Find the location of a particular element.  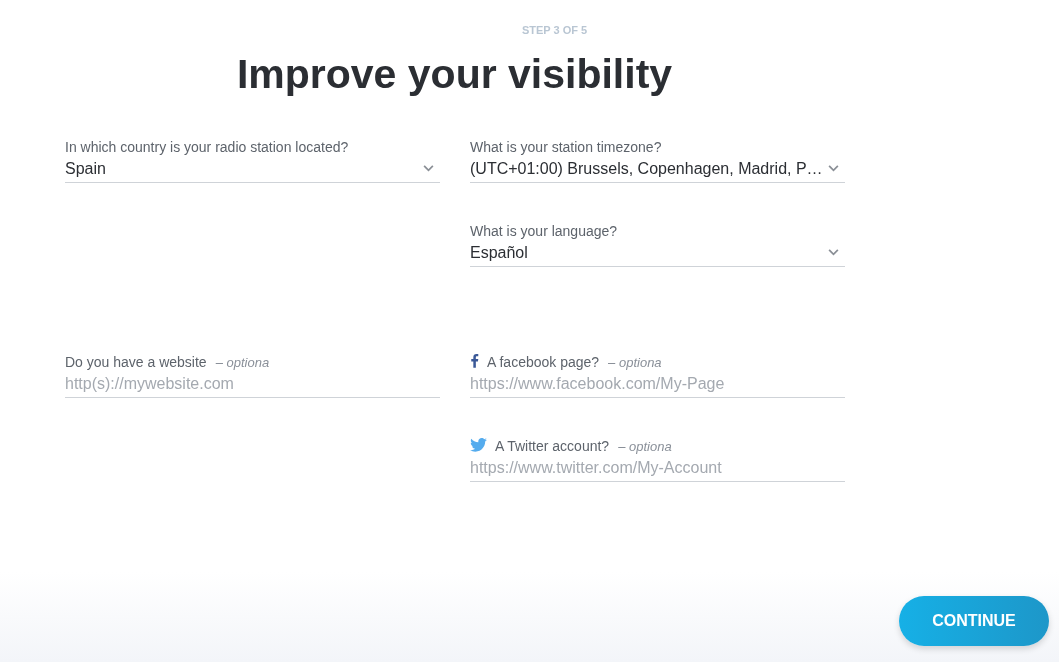

field-label: A Twitter account? is located at coordinates (552, 446).